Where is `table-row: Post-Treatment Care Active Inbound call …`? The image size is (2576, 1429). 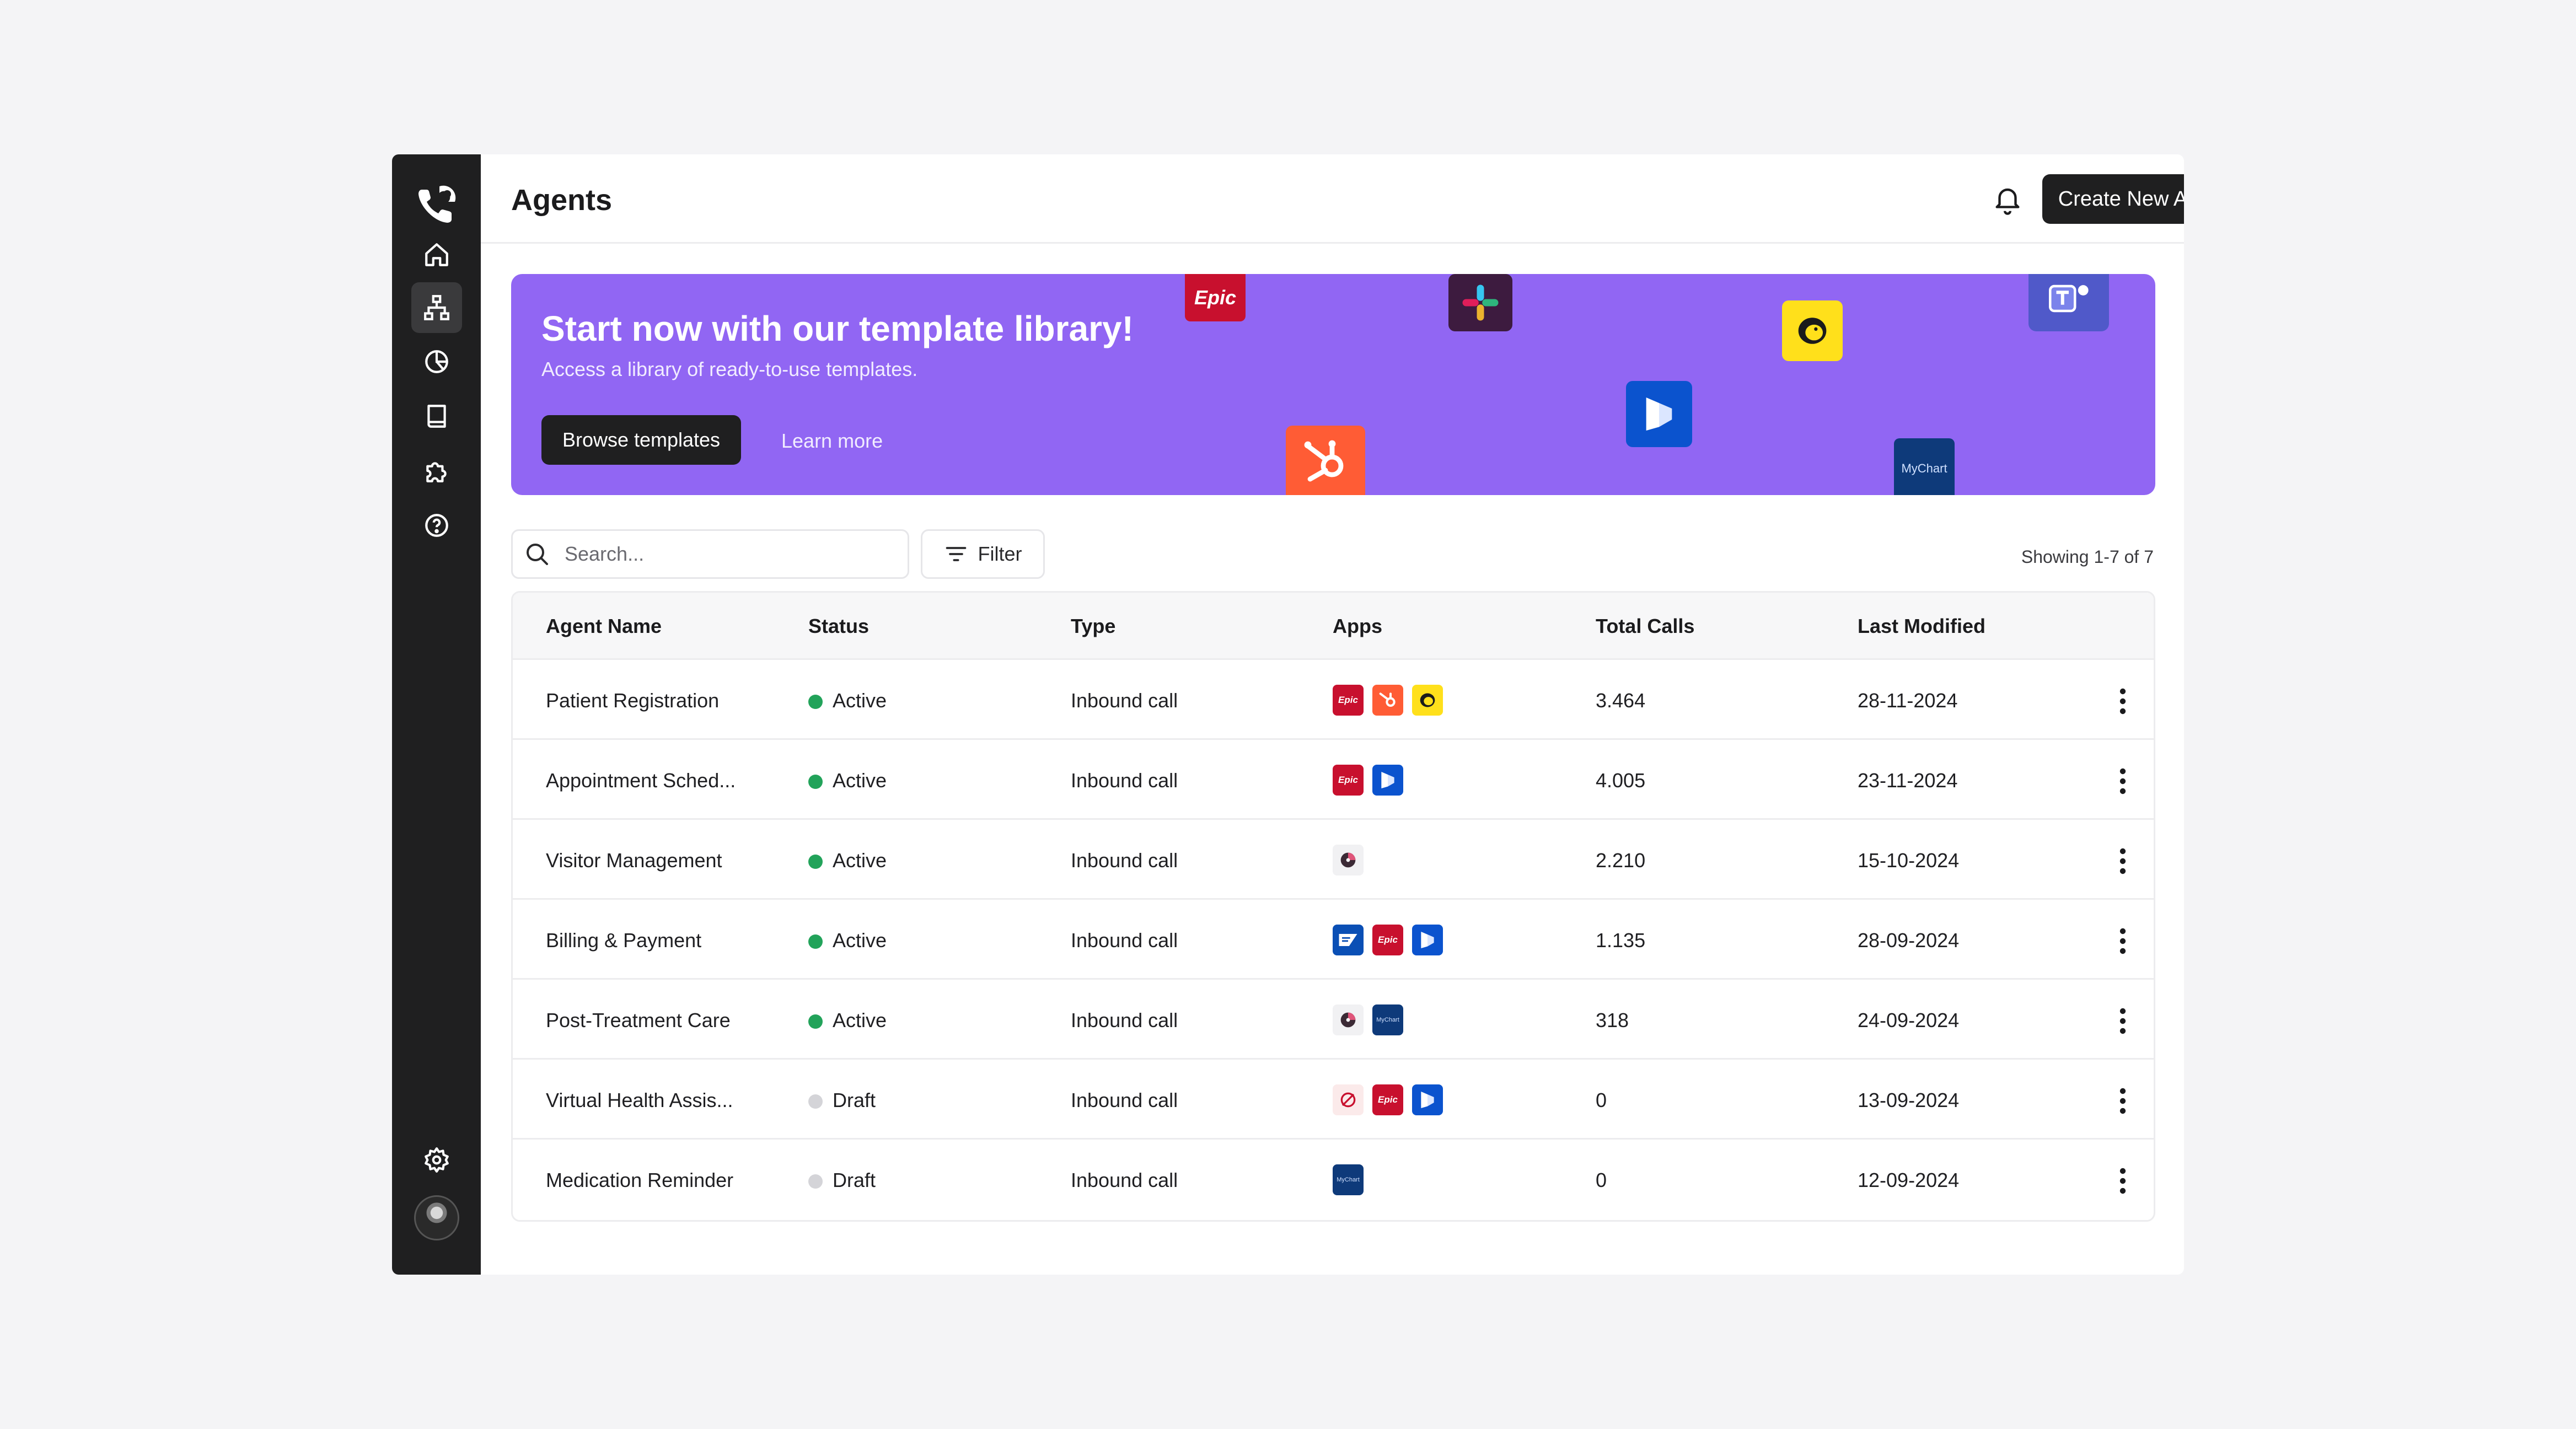
table-row: Post-Treatment Care Active Inbound call … is located at coordinates (1333, 1020).